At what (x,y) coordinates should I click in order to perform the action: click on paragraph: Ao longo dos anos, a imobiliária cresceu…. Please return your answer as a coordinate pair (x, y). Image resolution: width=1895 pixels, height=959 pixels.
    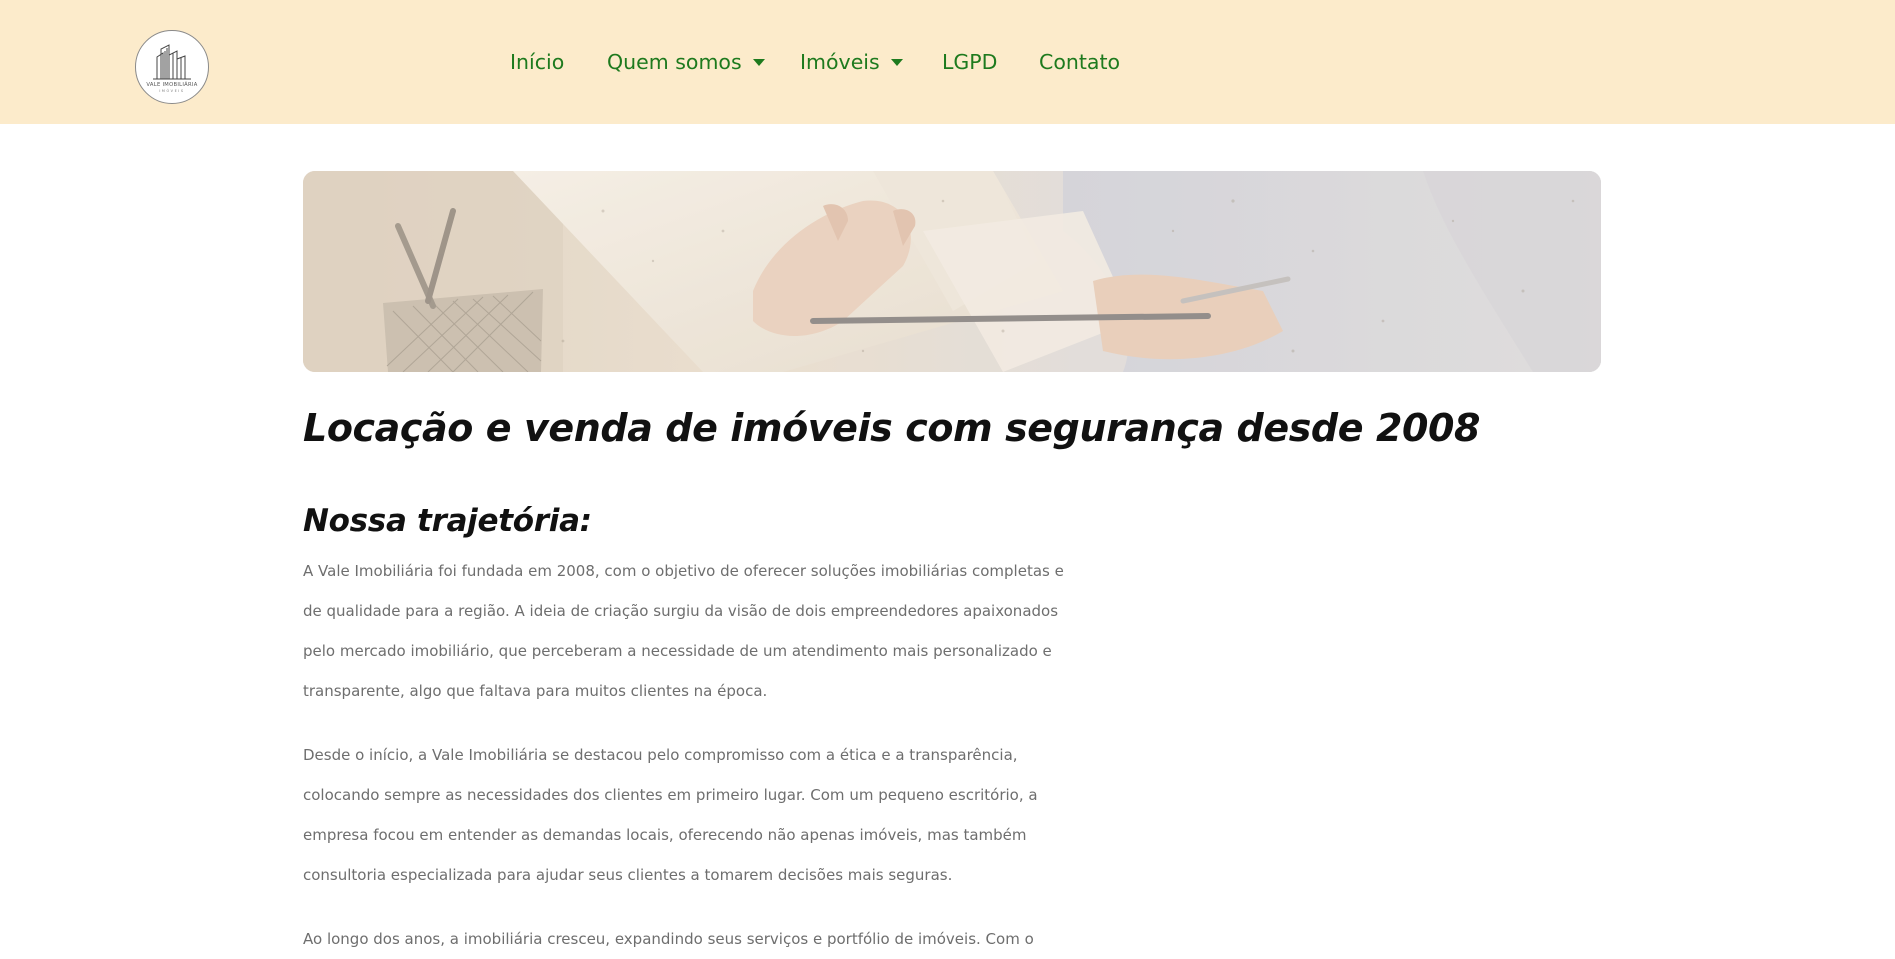
    Looking at the image, I should click on (668, 939).